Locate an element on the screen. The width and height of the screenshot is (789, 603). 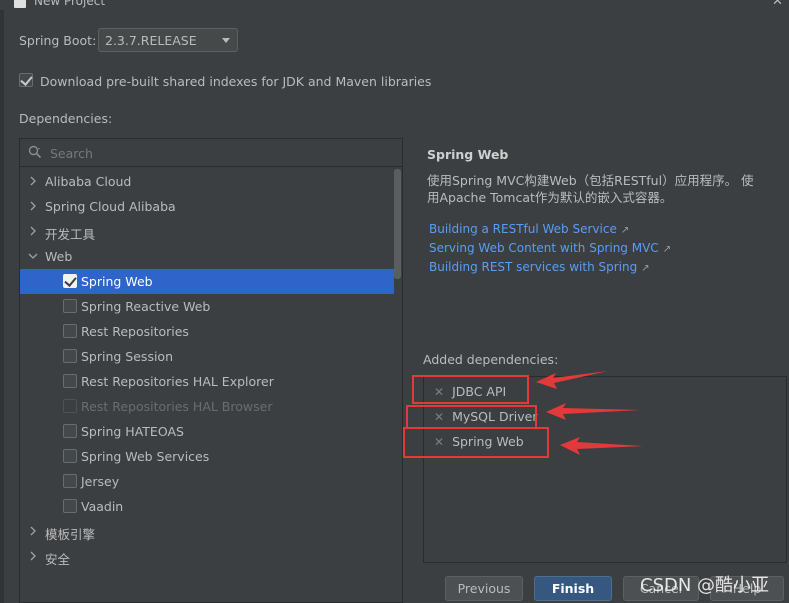
finish-button-label: Finish is located at coordinates (573, 588).